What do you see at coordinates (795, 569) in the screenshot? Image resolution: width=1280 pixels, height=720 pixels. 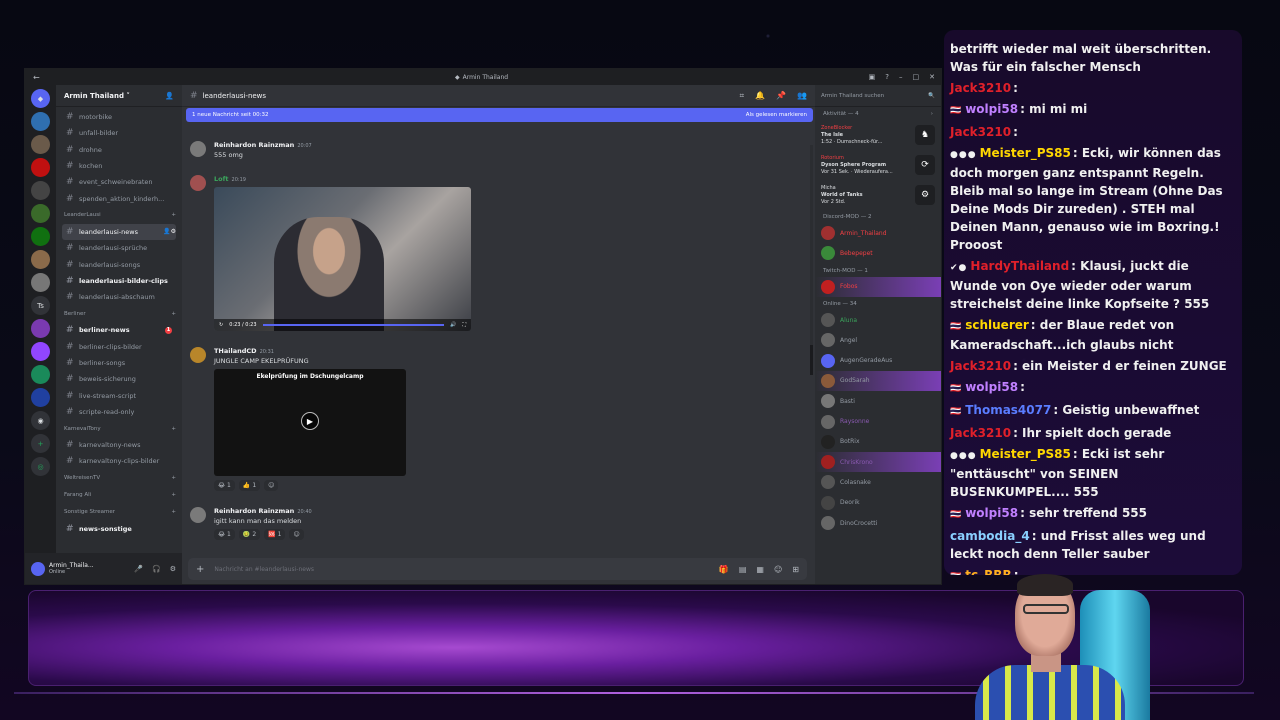 I see `apps-icon: ⊞` at bounding box center [795, 569].